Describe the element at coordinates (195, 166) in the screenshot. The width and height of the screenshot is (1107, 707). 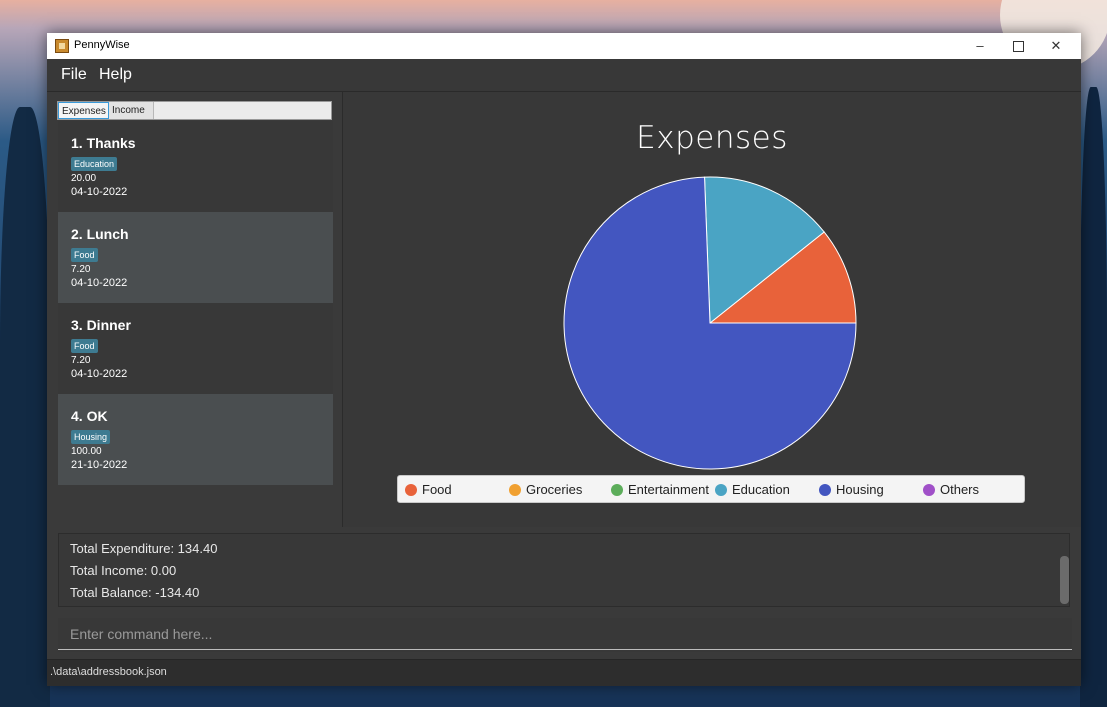
I see `list-item: 1. Thanks Education 20.00 04-10-2022` at that location.